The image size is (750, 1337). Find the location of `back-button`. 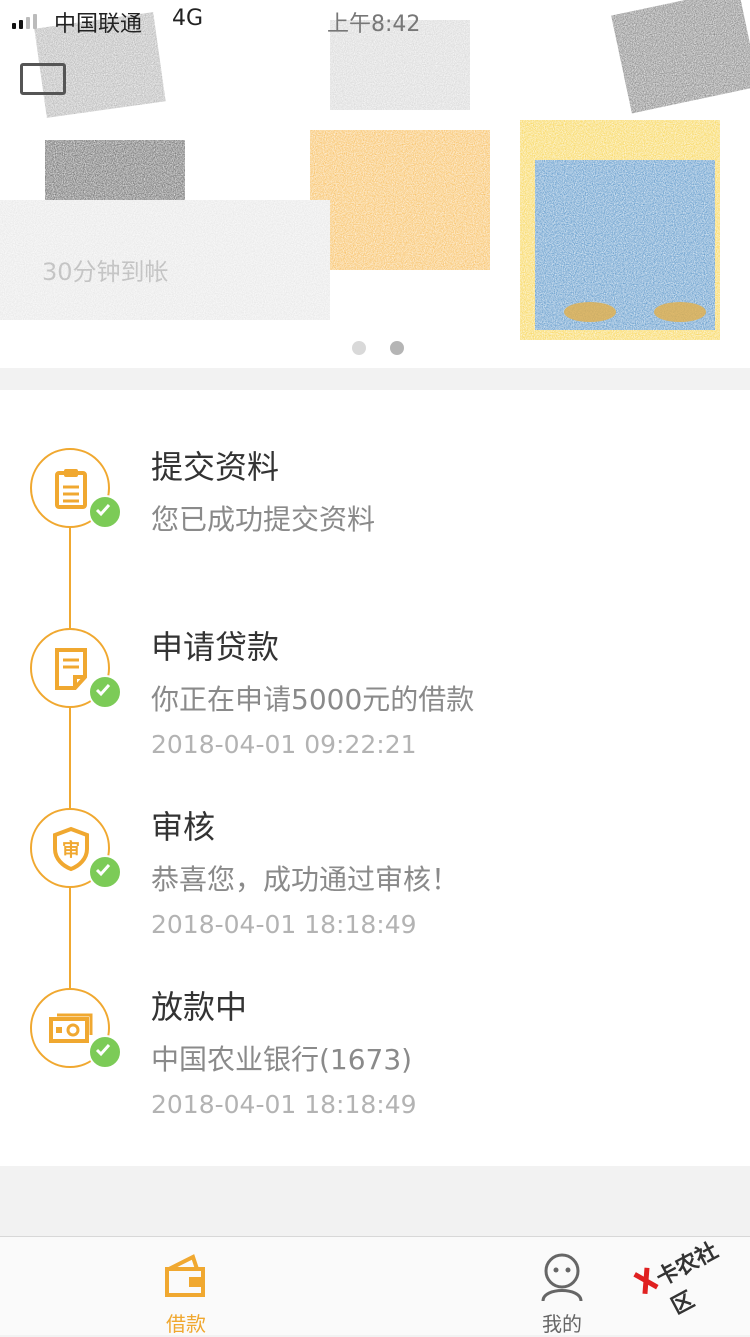

back-button is located at coordinates (43, 79).